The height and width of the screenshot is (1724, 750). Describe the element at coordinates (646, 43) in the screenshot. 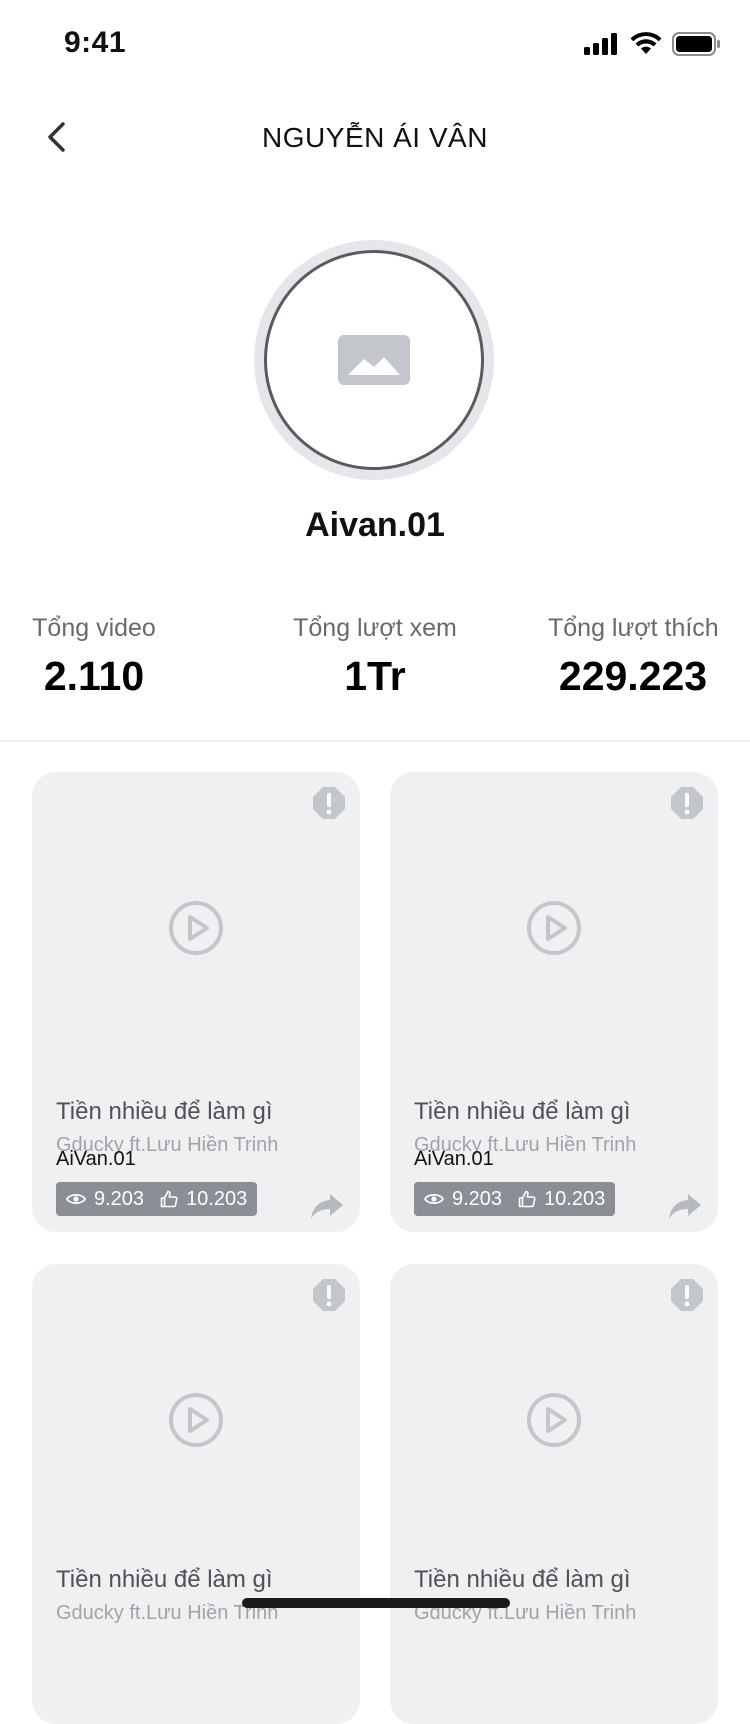

I see `wifi-icon` at that location.